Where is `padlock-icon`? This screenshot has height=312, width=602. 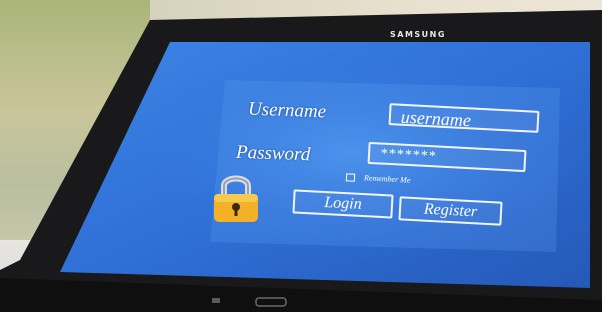 padlock-icon is located at coordinates (236, 198).